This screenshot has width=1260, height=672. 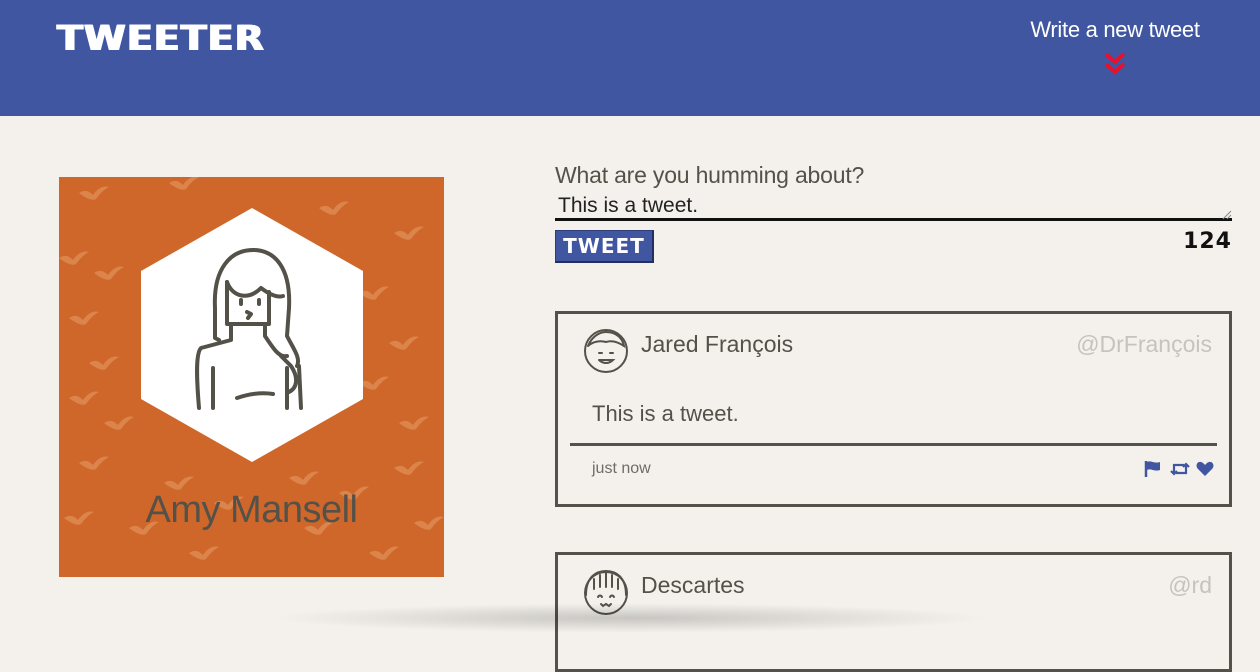 What do you see at coordinates (893, 444) in the screenshot?
I see `tweet-divider` at bounding box center [893, 444].